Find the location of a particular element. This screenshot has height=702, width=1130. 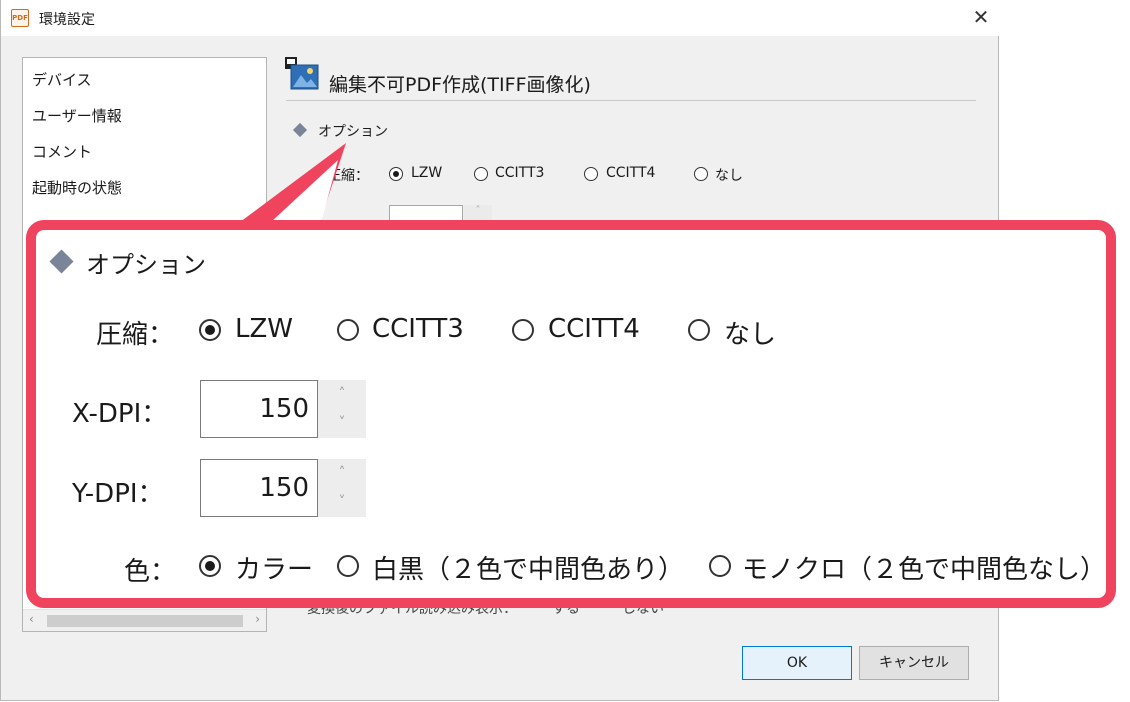

scroll-right-icon: › is located at coordinates (257, 619).